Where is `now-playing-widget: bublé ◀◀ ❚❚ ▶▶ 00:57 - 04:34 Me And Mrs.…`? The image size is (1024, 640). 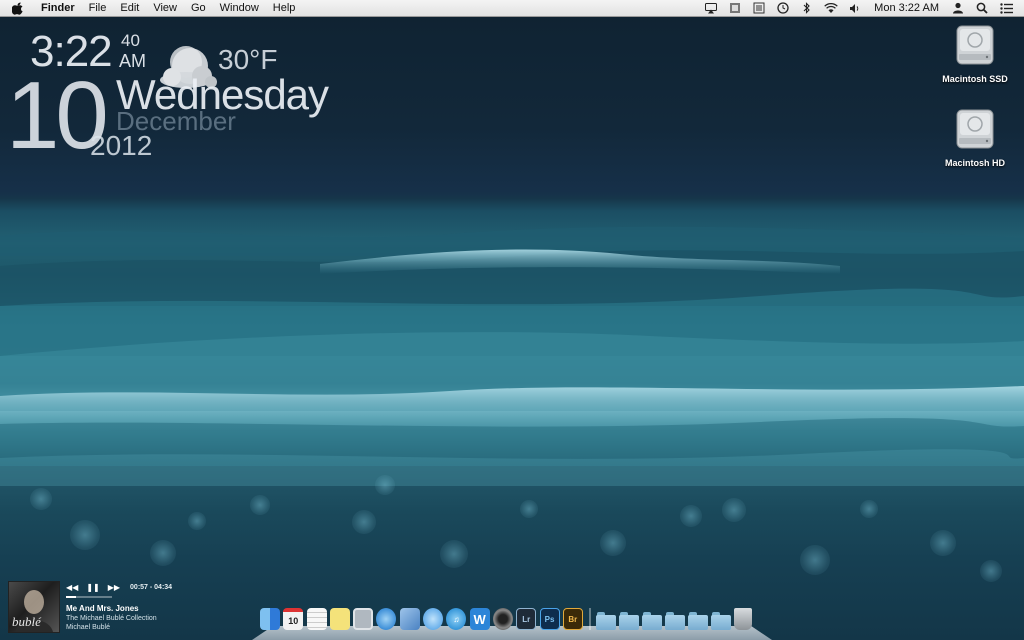 now-playing-widget: bublé ◀◀ ❚❚ ▶▶ 00:57 - 04:34 Me And Mrs.… is located at coordinates (108, 607).